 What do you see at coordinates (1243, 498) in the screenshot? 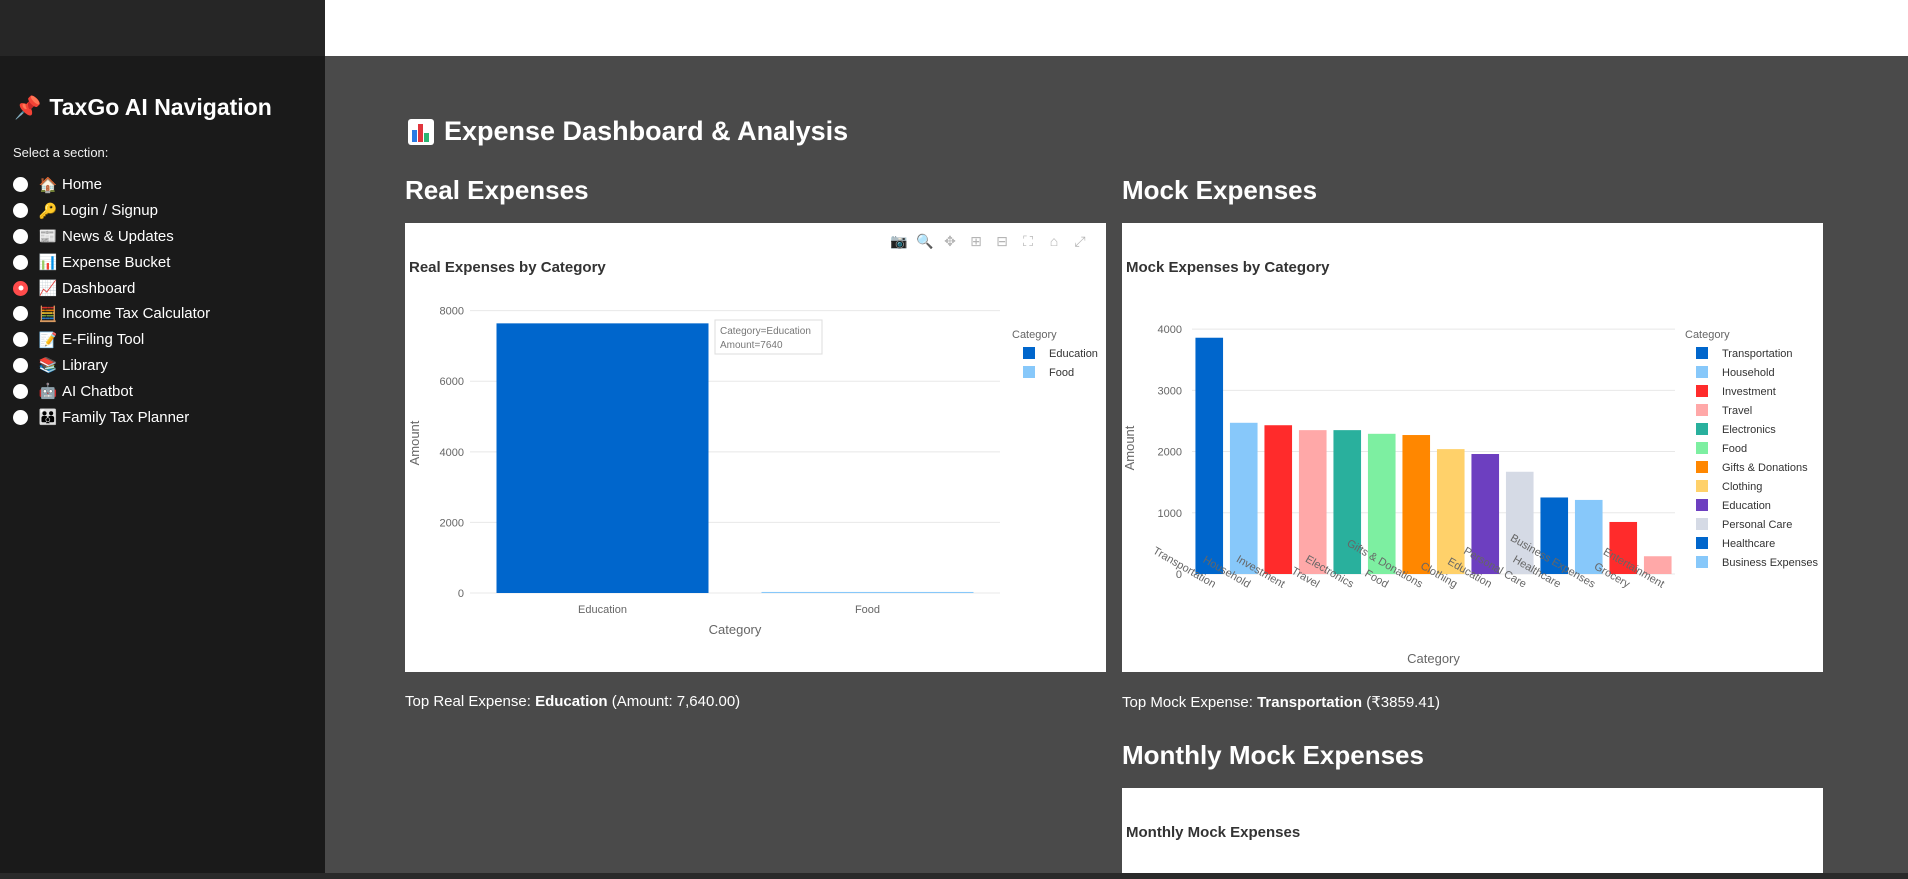
I see `bar-household` at bounding box center [1243, 498].